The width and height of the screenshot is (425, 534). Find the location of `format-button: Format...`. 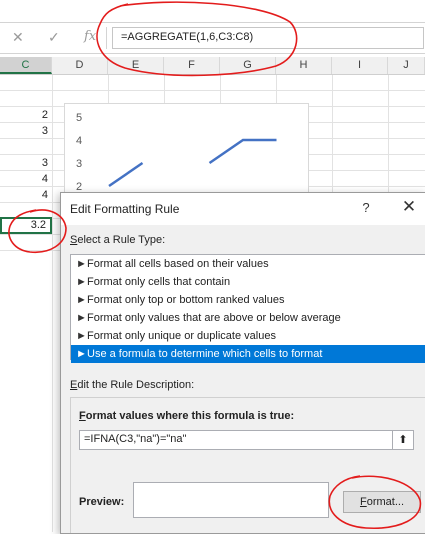

format-button: Format... is located at coordinates (382, 502).